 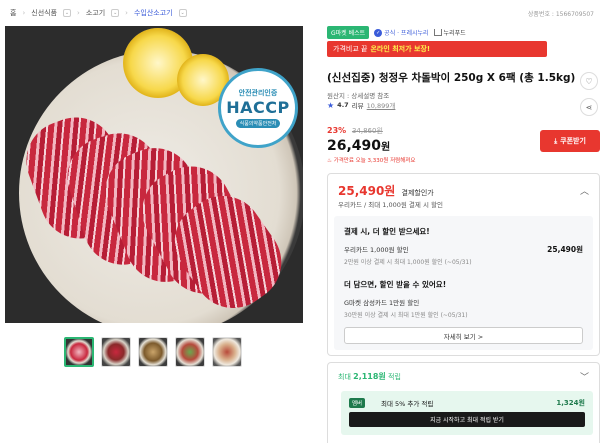 What do you see at coordinates (400, 49) in the screenshot?
I see `compare-highlight: 온라인 최저가 보장!` at bounding box center [400, 49].